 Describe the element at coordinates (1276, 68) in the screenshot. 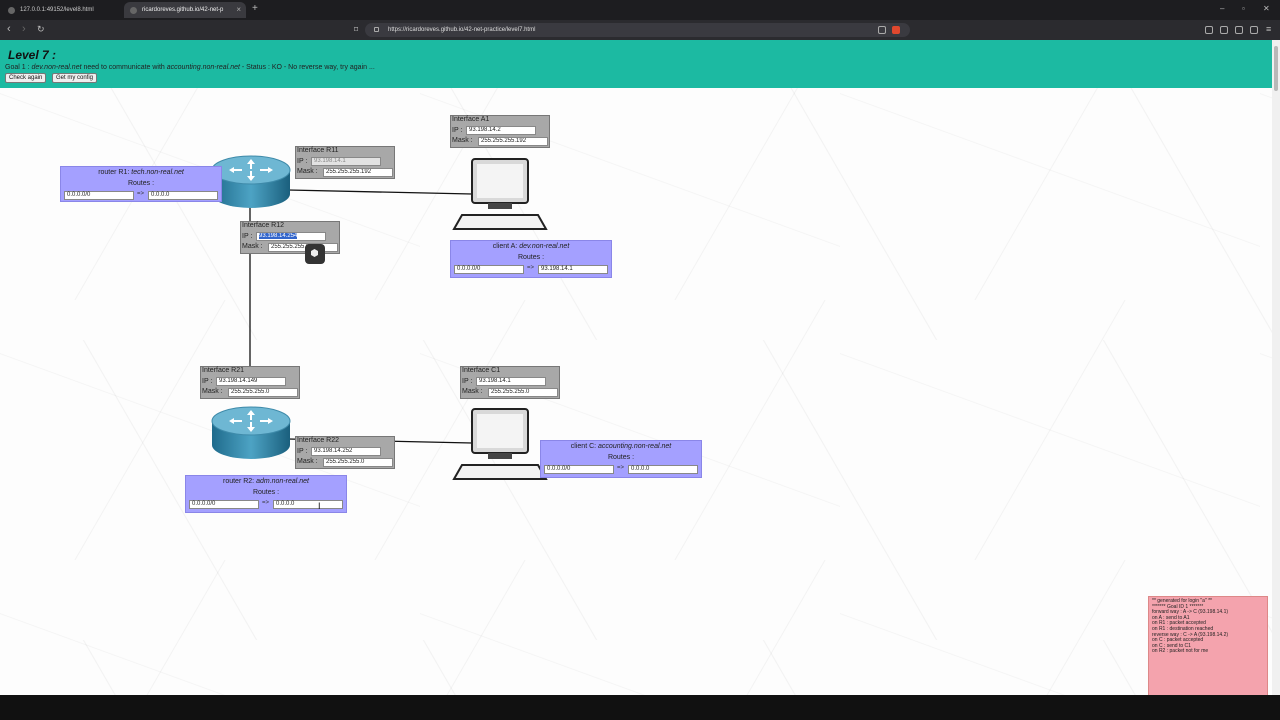

I see `scrollbar-thumb` at that location.